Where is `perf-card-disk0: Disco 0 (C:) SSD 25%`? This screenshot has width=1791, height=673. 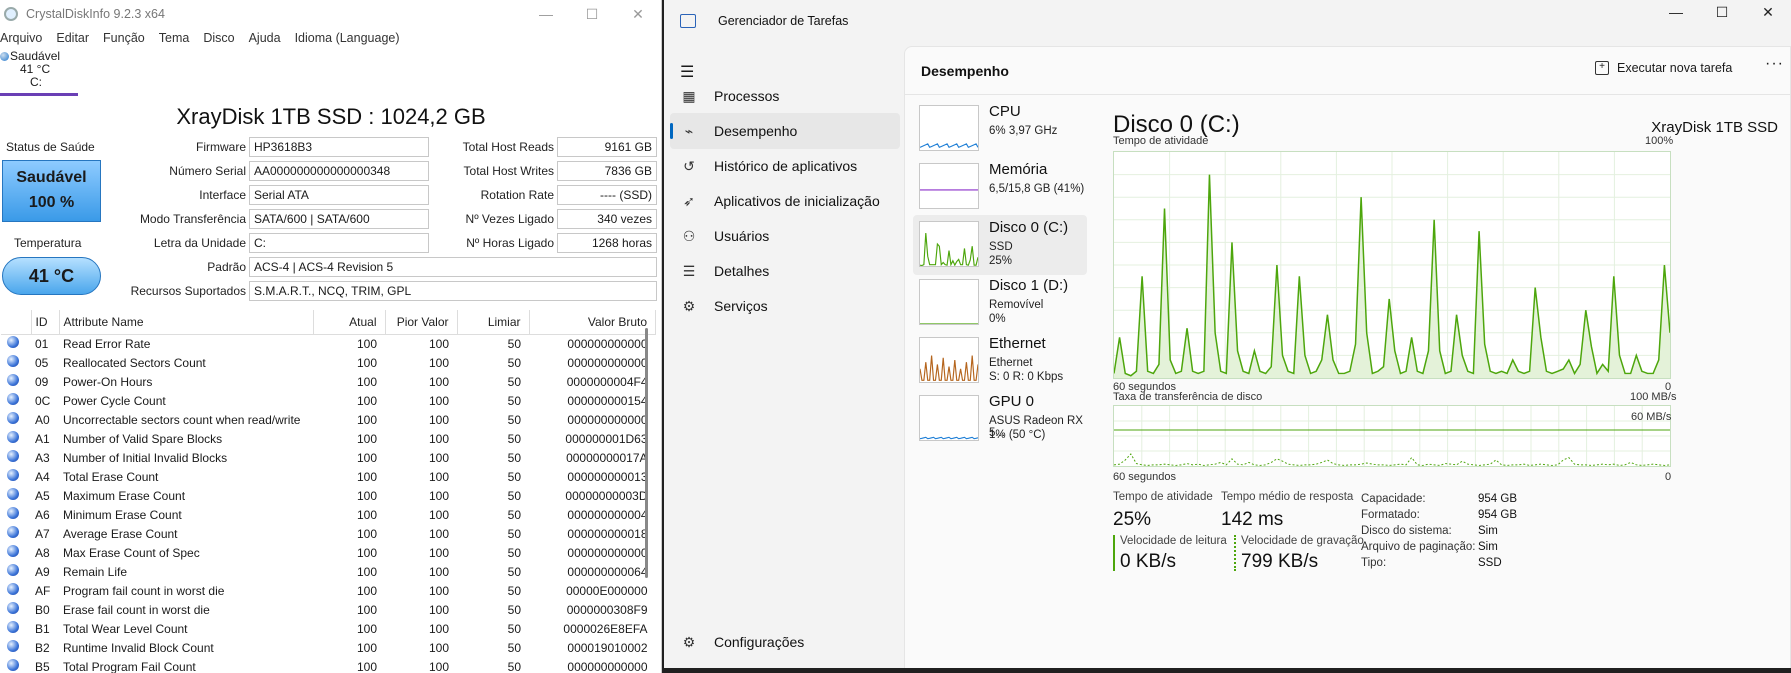 perf-card-disk0: Disco 0 (C:) SSD 25% is located at coordinates (1000, 245).